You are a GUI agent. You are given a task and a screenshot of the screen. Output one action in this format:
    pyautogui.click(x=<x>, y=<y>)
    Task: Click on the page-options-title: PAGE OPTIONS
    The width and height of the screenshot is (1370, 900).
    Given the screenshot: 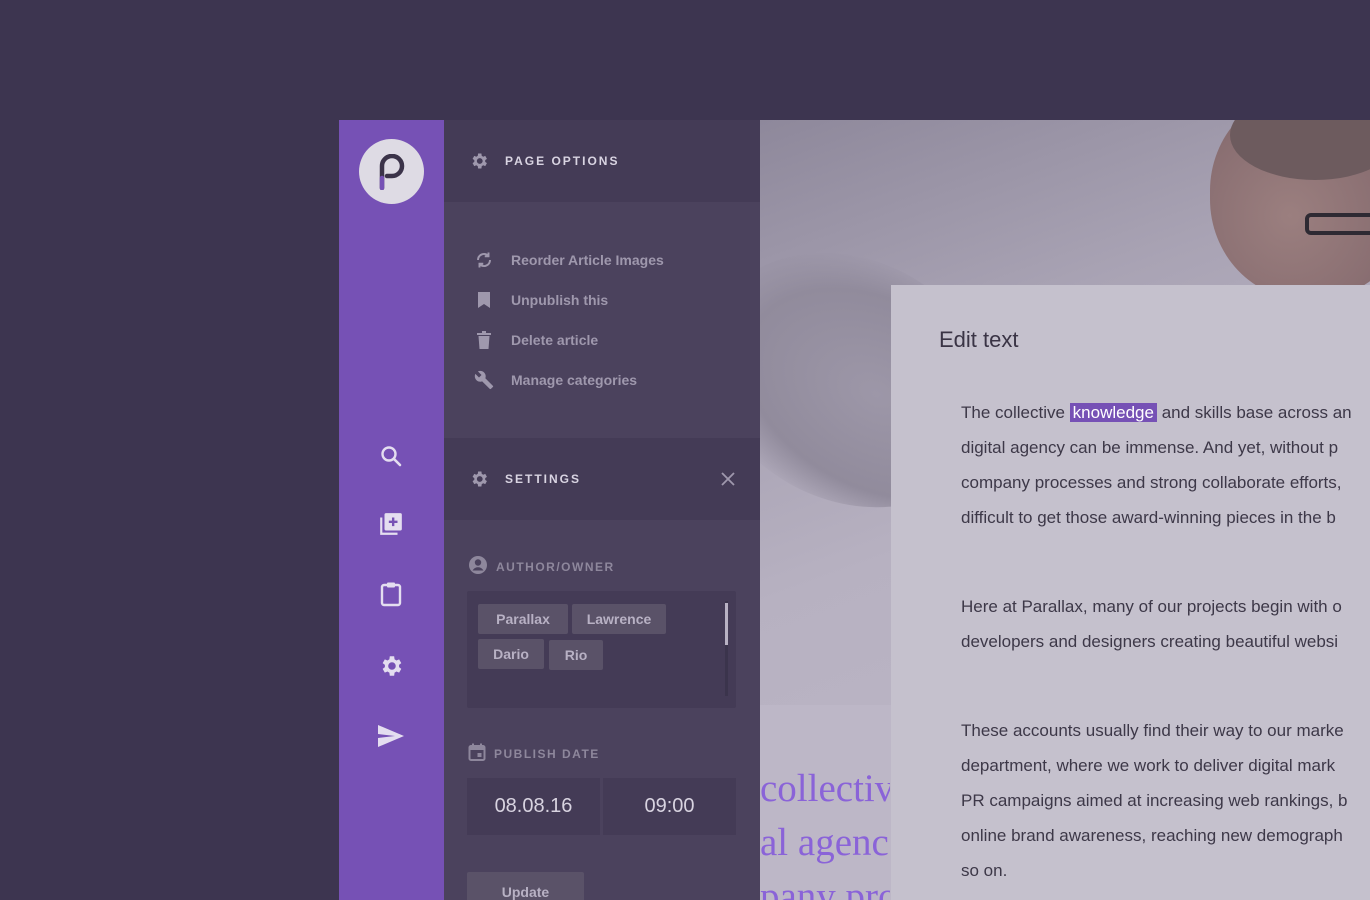 What is the action you would take?
    pyautogui.click(x=562, y=161)
    